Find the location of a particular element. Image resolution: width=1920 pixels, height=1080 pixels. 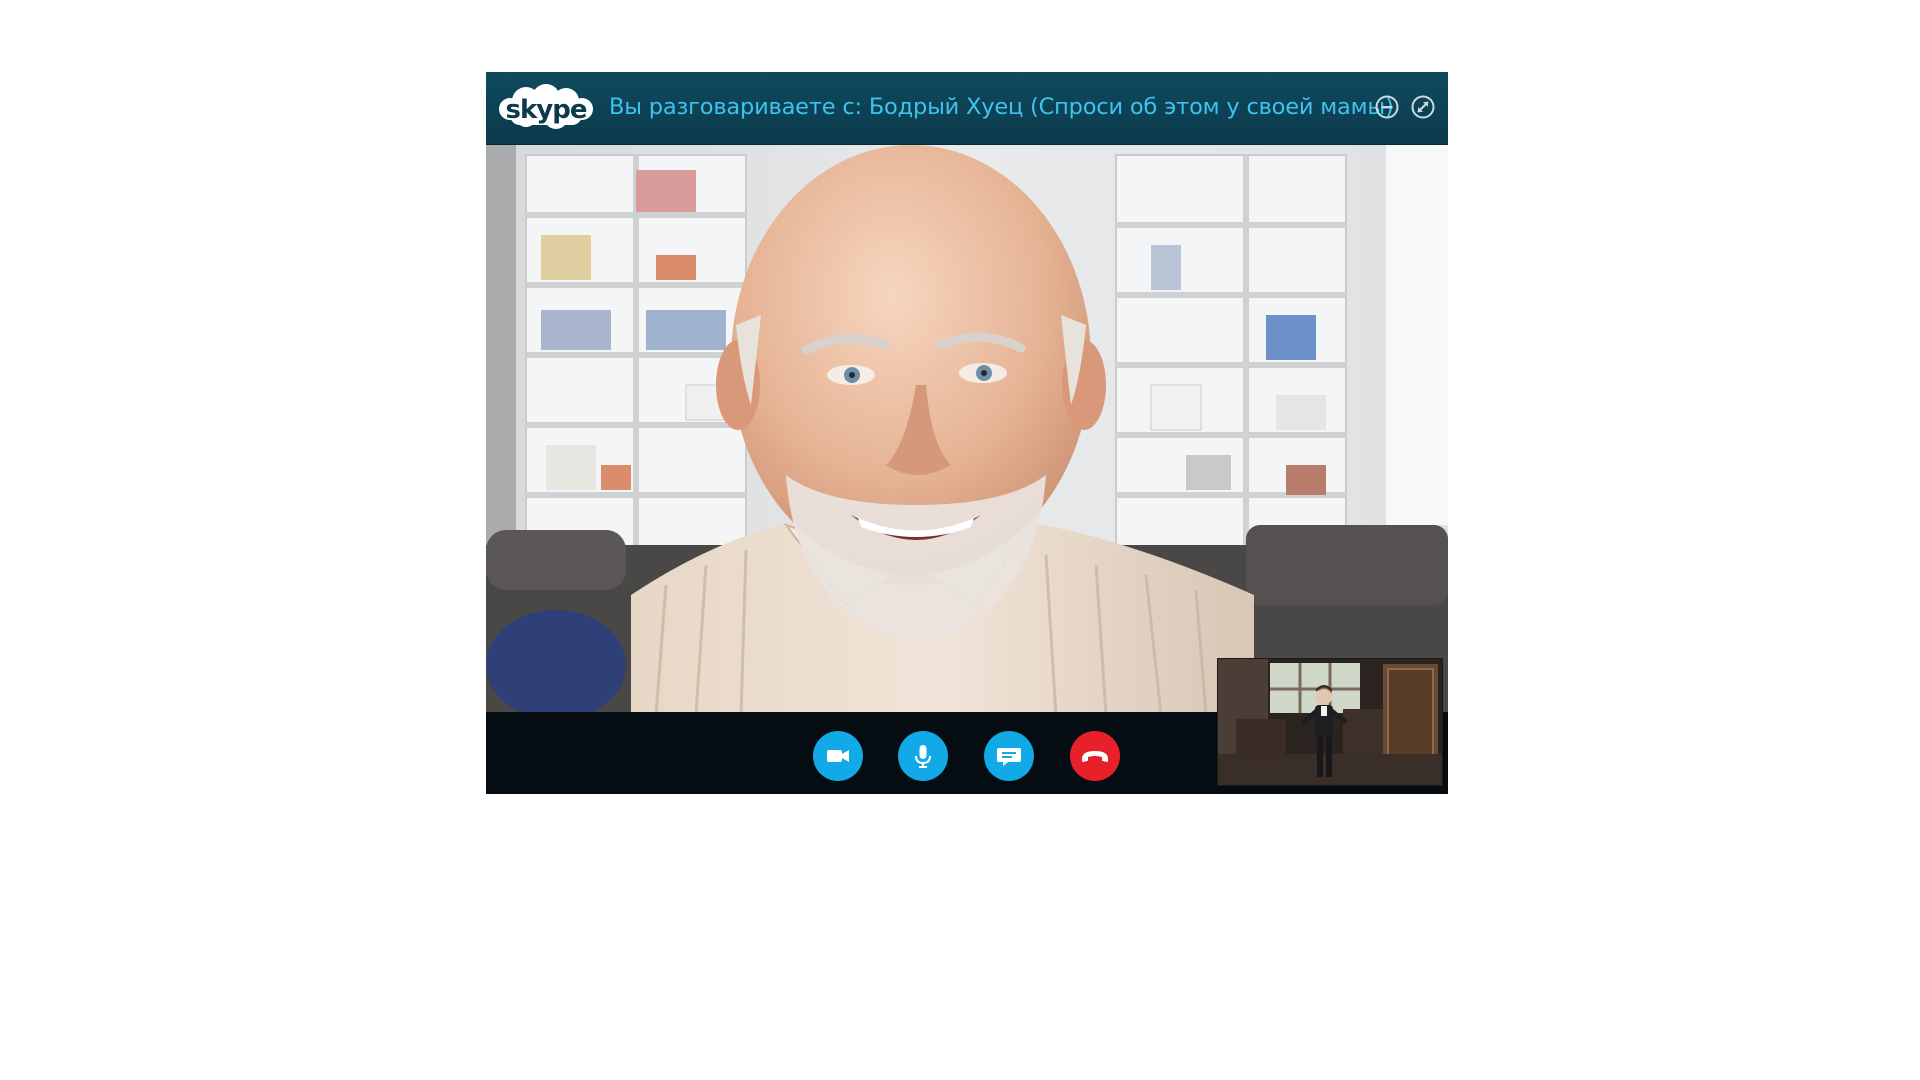

chat-bubble-icon is located at coordinates (1009, 757).